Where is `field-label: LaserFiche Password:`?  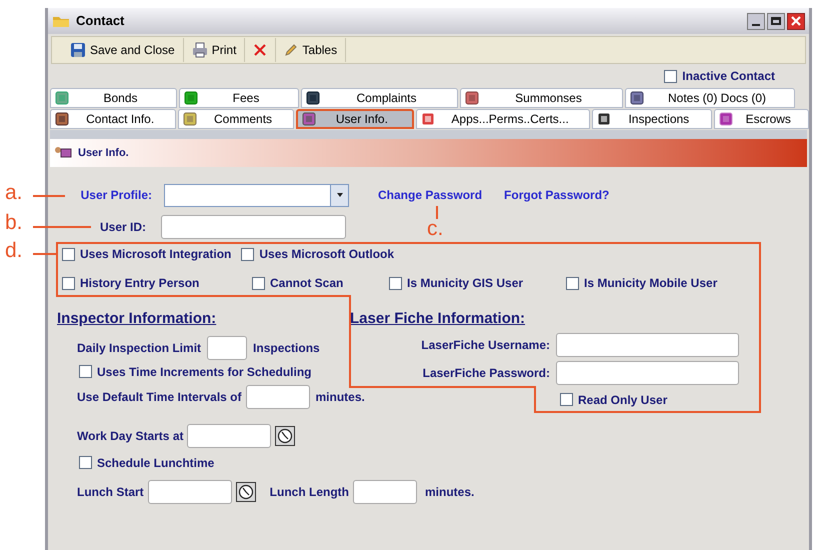 field-label: LaserFiche Password: is located at coordinates (486, 373).